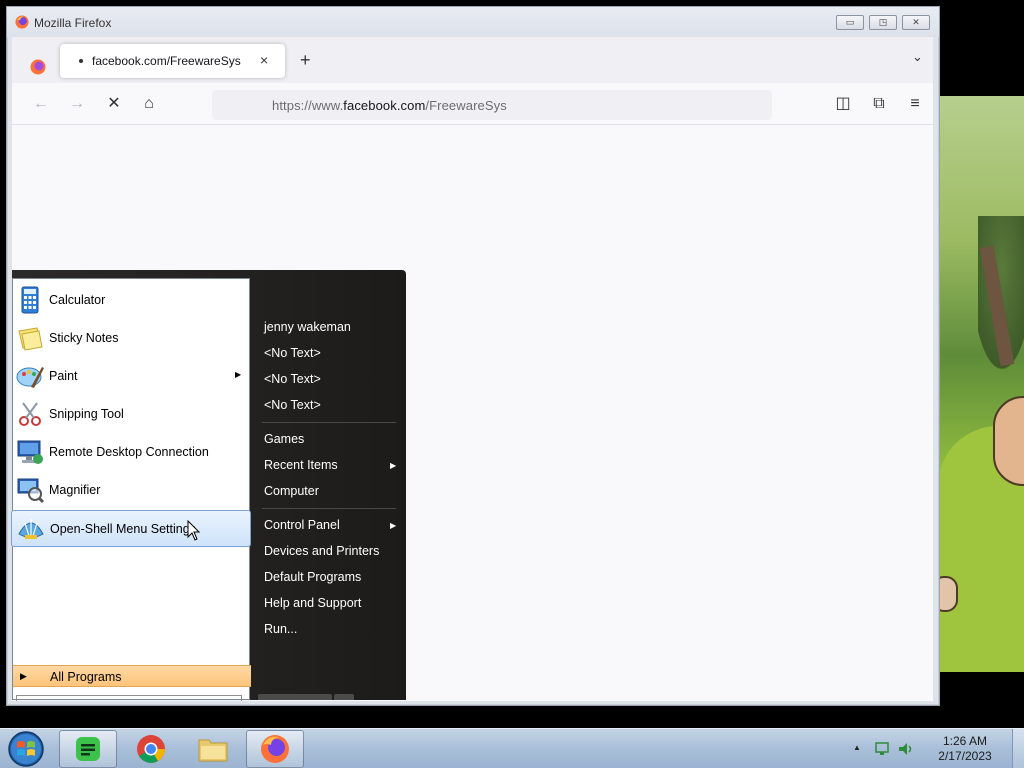 The height and width of the screenshot is (768, 1024). Describe the element at coordinates (917, 57) in the screenshot. I see `list-all-tabs-button: ⌄` at that location.